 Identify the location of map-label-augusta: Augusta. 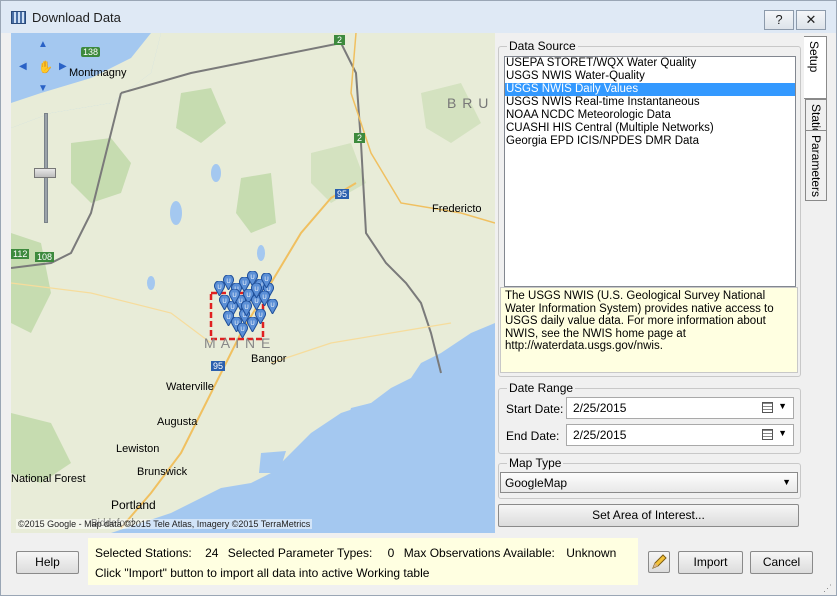
(177, 422).